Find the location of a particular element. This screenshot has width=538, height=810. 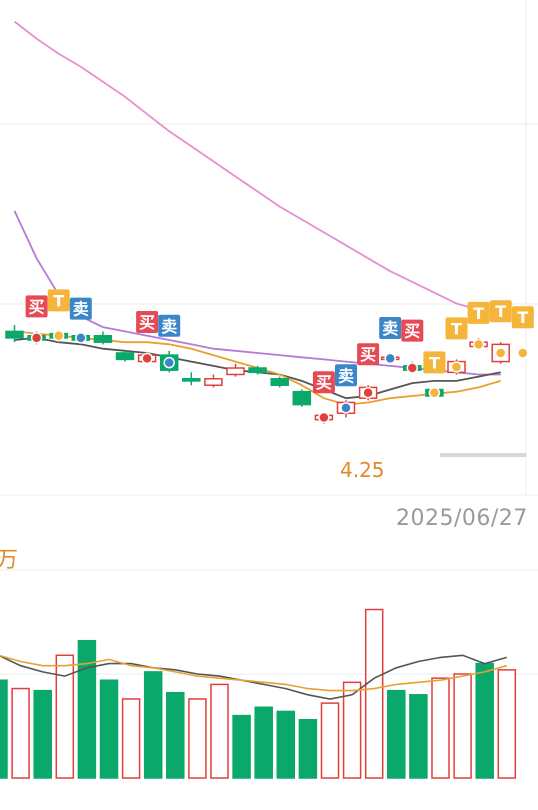

date-label: 2025/06/27 is located at coordinates (462, 518).